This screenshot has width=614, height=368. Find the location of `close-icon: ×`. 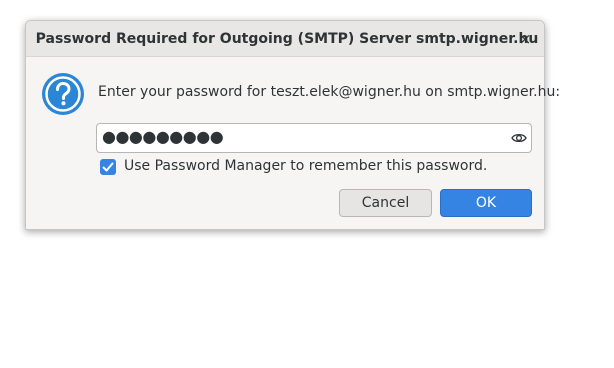

close-icon: × is located at coordinates (525, 39).